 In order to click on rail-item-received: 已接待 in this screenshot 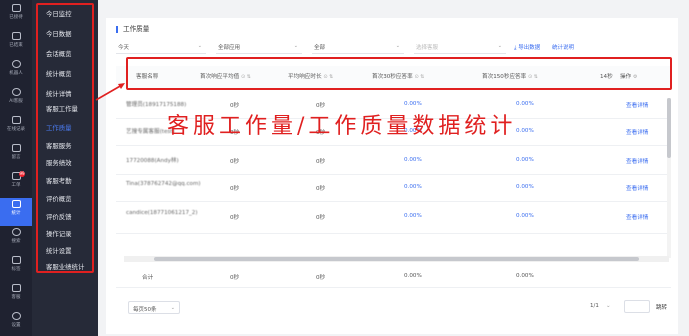, I will do `click(16, 16)`.